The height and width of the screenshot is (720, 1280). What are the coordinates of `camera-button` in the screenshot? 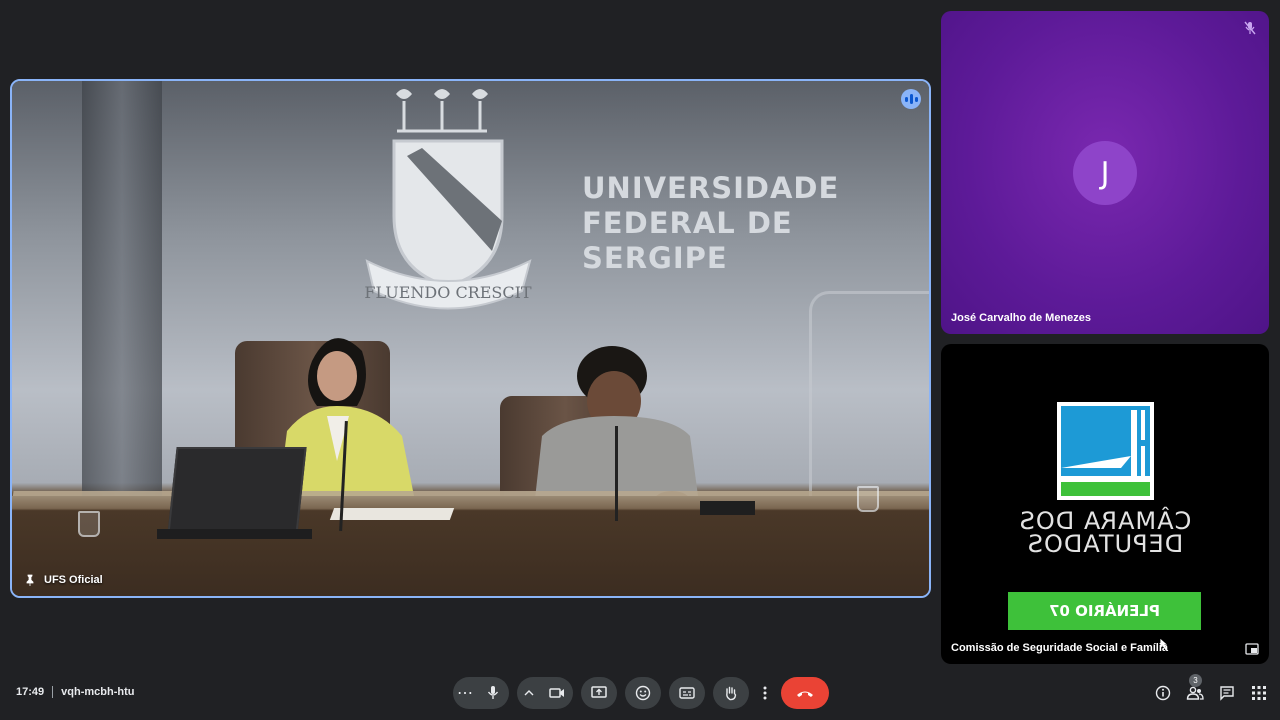 It's located at (557, 693).